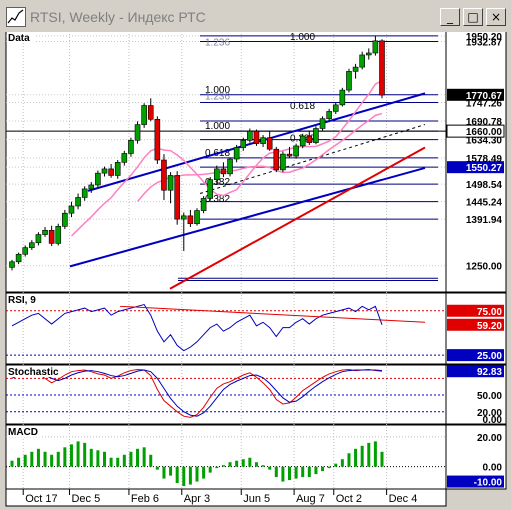 The height and width of the screenshot is (510, 511). I want to click on macd-axis-label: 0.00, so click(493, 468).